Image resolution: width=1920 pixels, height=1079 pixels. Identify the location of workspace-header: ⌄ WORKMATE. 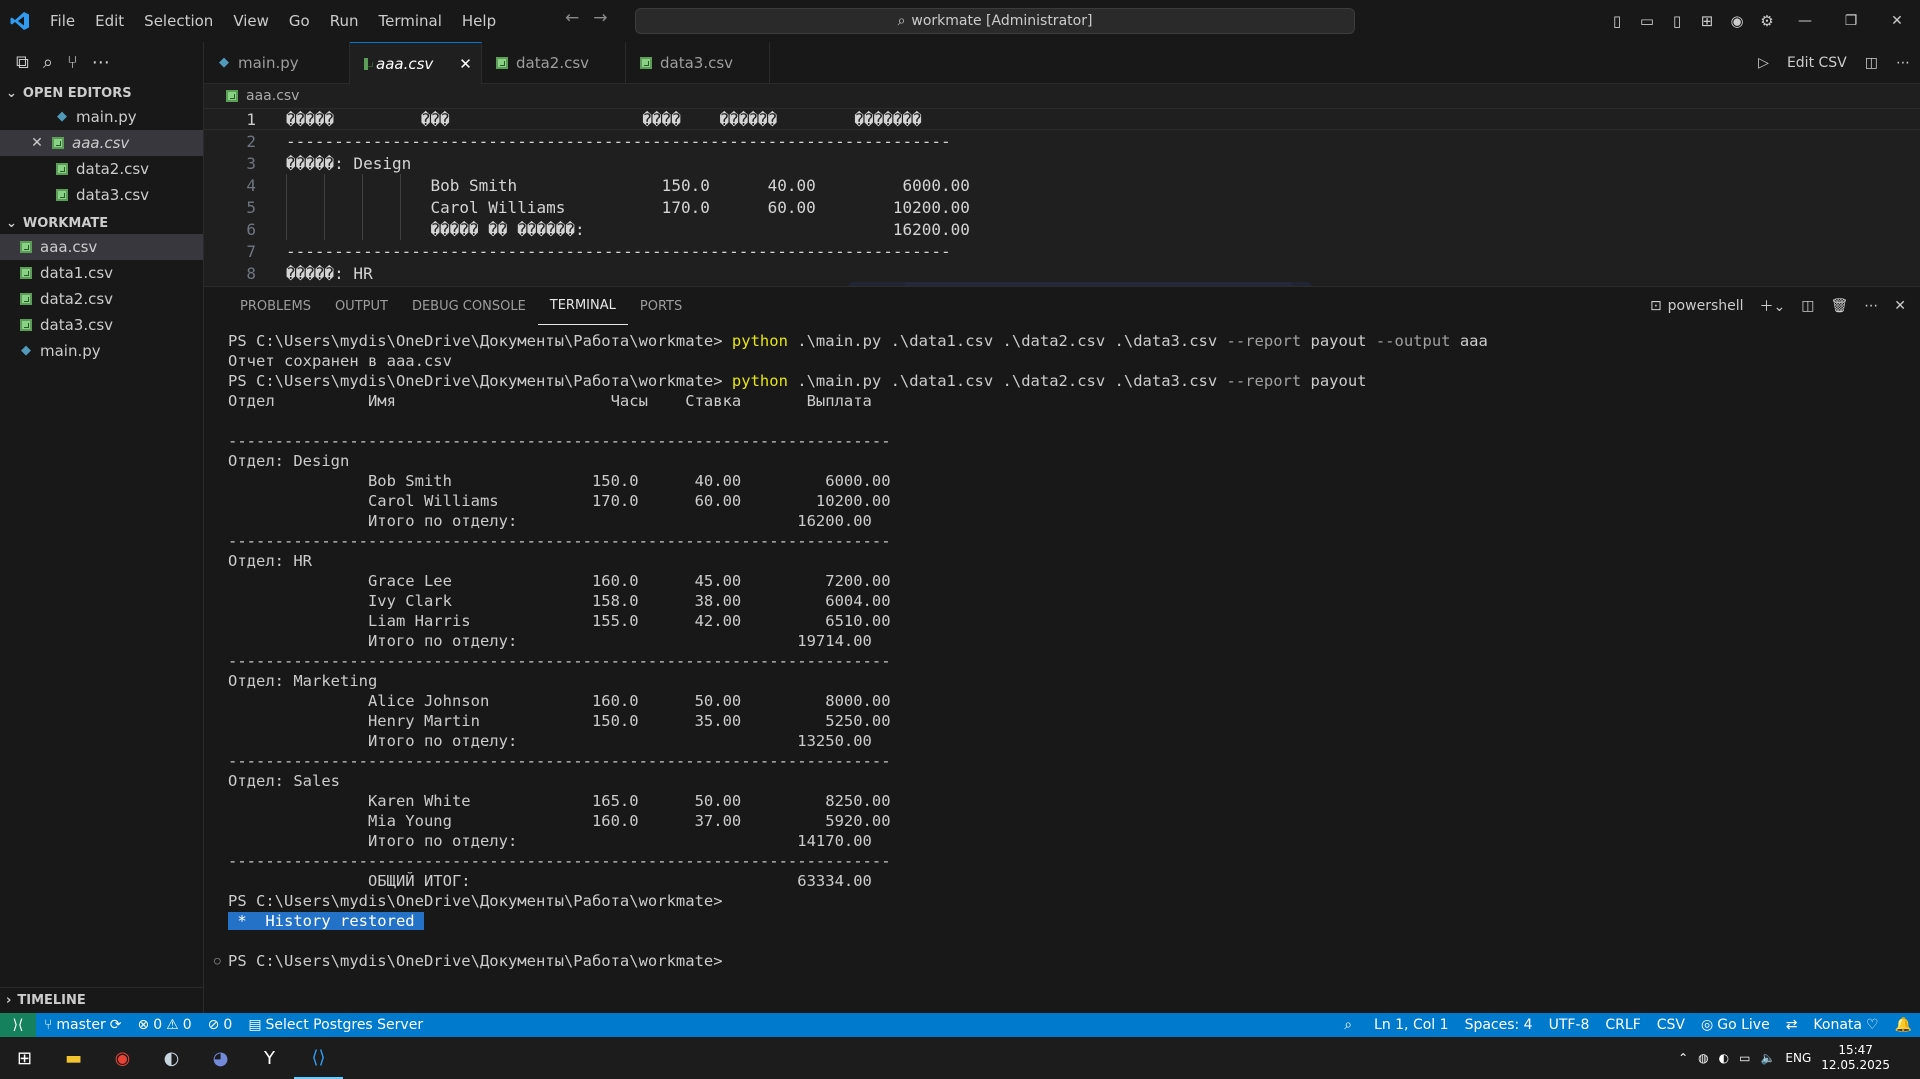
(101, 223).